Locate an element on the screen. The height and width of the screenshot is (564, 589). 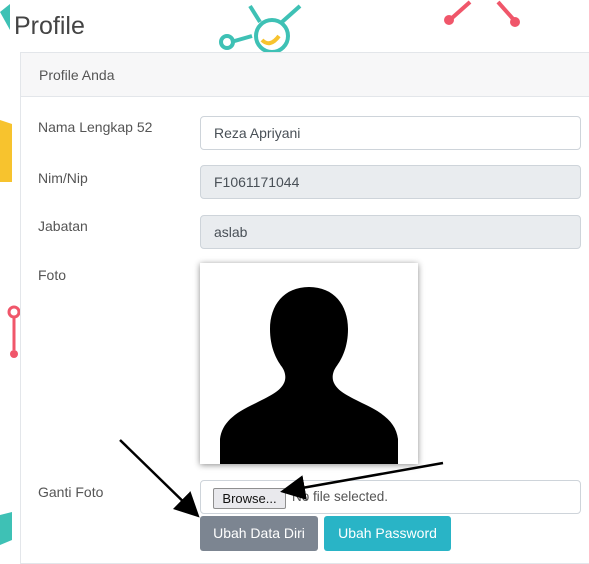
page-title: Profile is located at coordinates (49, 26).